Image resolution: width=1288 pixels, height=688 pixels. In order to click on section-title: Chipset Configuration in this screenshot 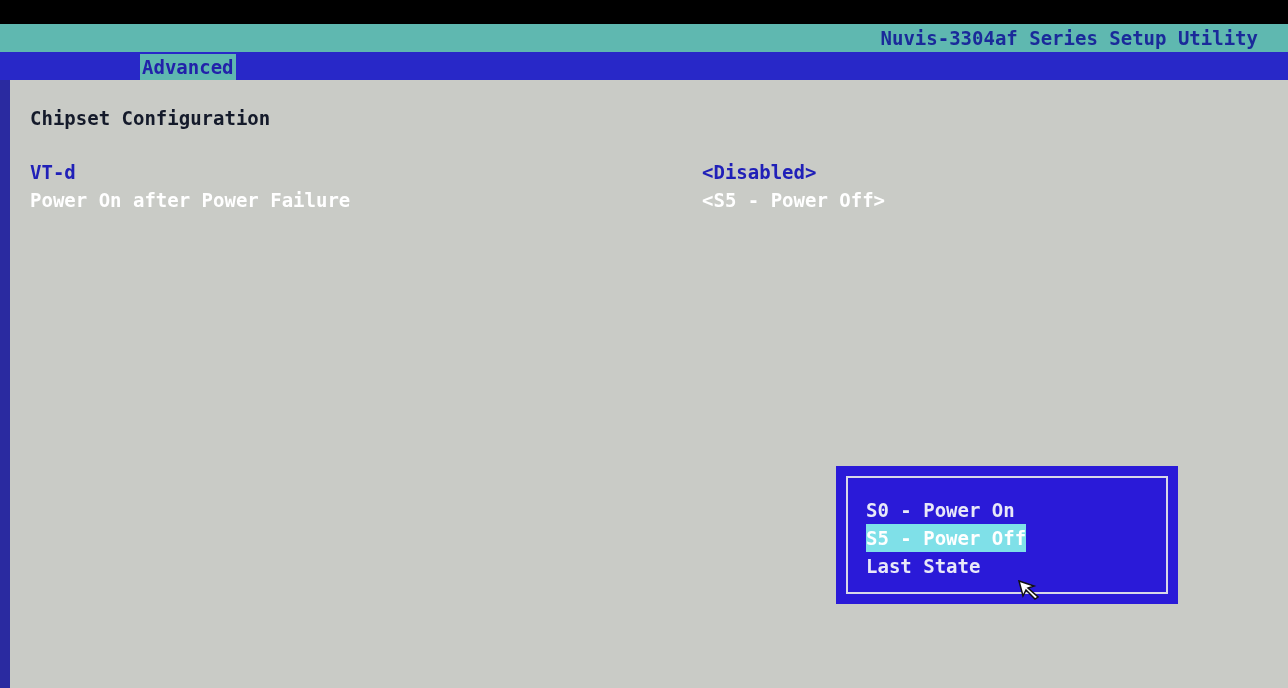, I will do `click(151, 118)`.